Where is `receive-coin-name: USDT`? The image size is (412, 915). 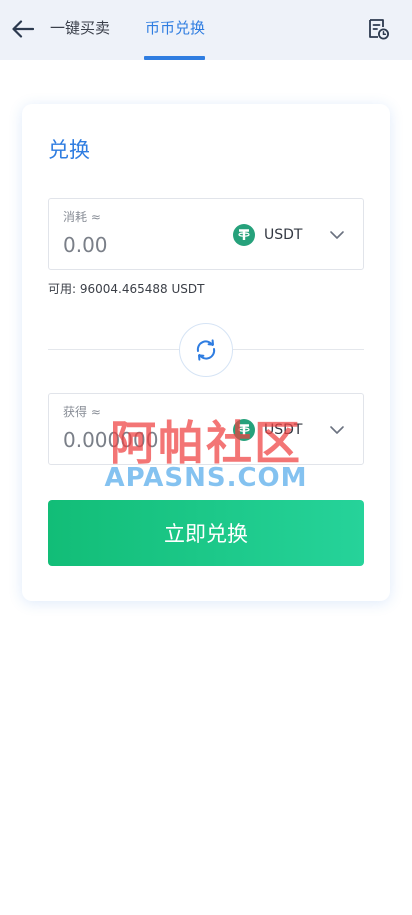 receive-coin-name: USDT is located at coordinates (283, 430).